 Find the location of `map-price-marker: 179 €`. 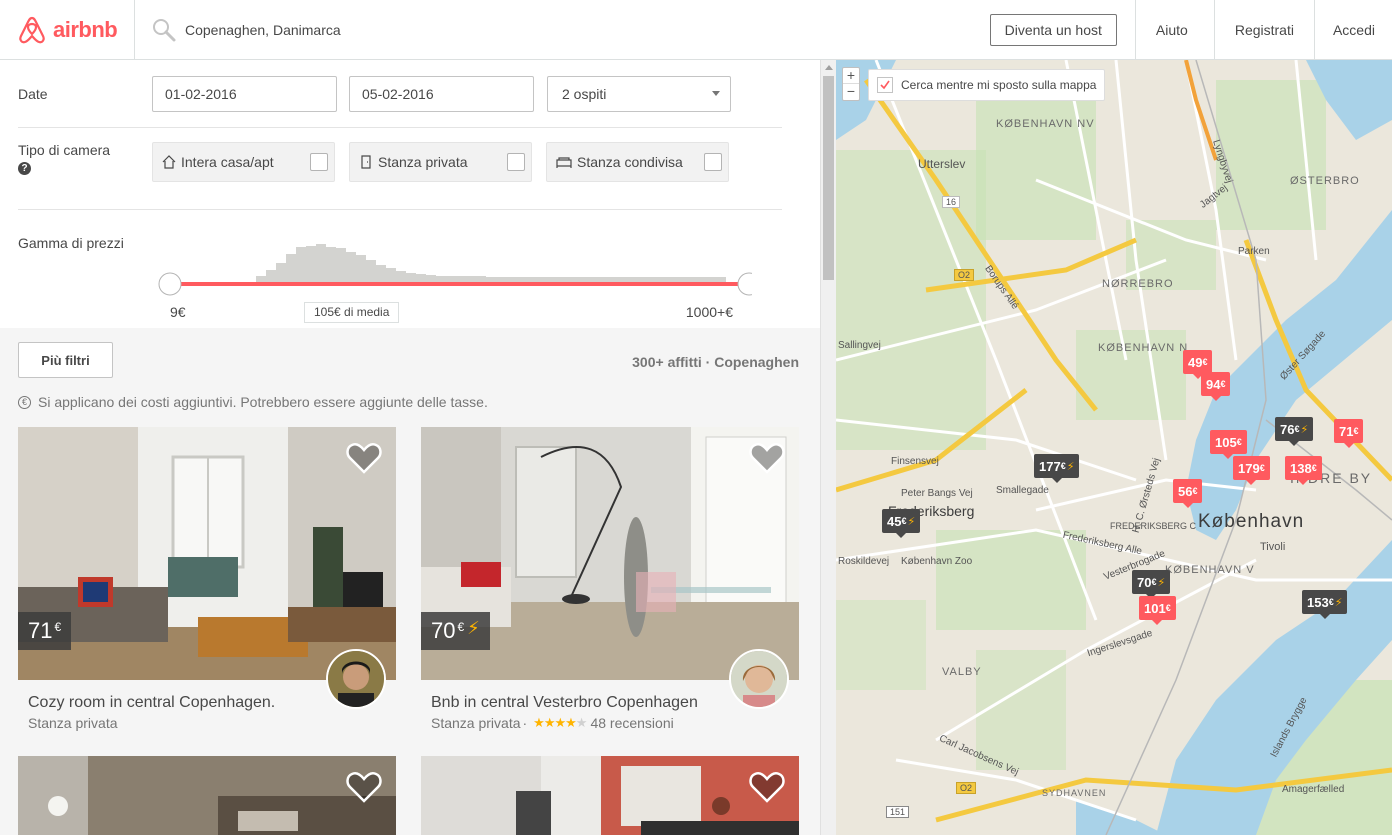

map-price-marker: 179 € is located at coordinates (1251, 470).